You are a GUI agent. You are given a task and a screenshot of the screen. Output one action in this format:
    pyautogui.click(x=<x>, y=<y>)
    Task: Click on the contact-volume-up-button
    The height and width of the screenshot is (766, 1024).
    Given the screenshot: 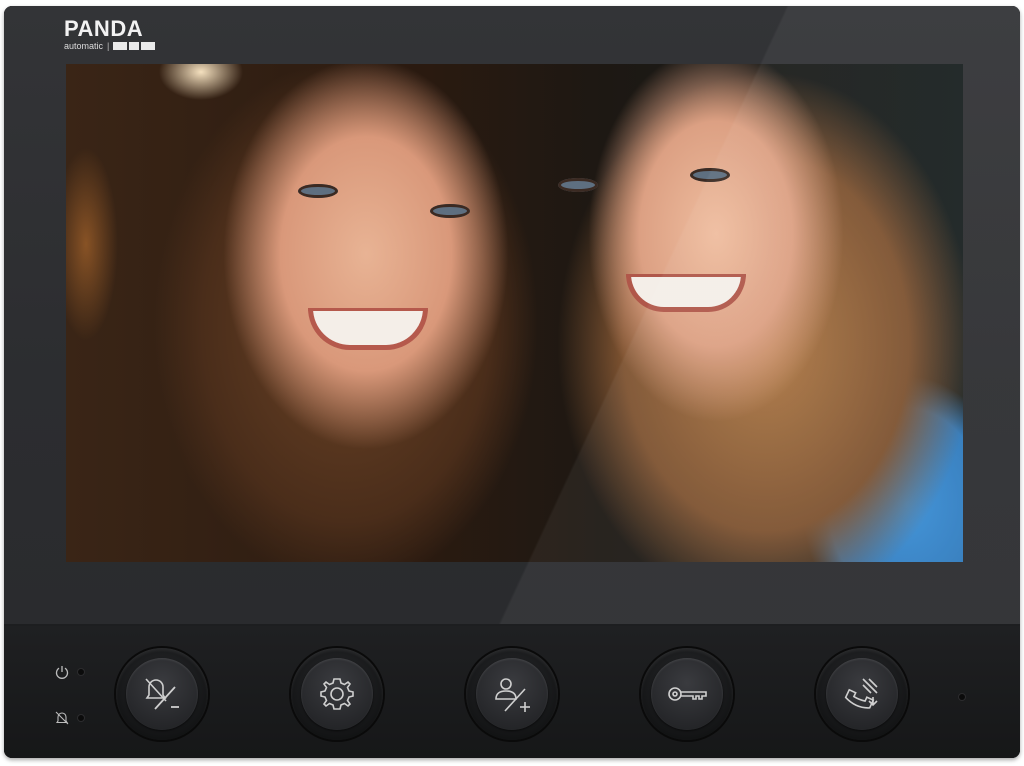 What is the action you would take?
    pyautogui.click(x=512, y=694)
    